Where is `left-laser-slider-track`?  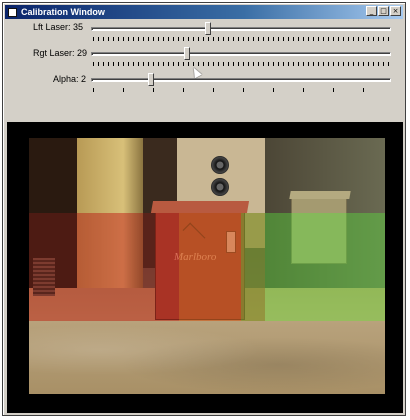
left-laser-slider-track is located at coordinates (241, 29).